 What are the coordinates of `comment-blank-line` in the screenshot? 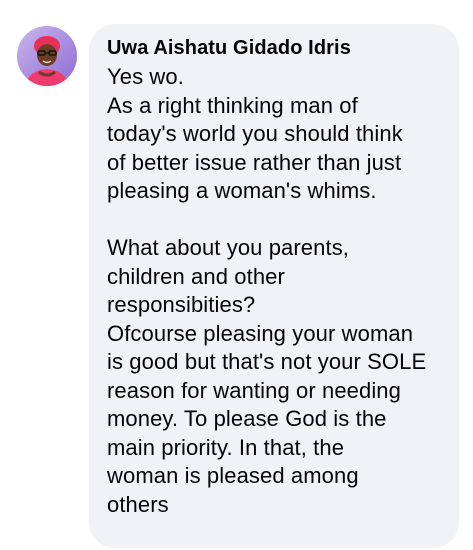 It's located at (276, 220).